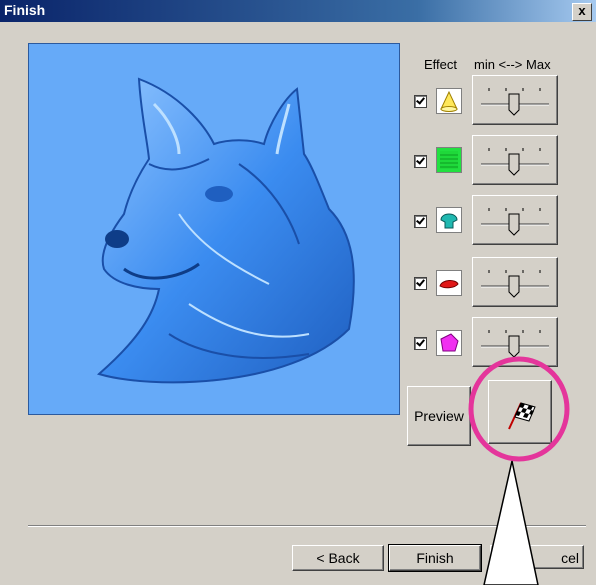 The height and width of the screenshot is (585, 596). Describe the element at coordinates (420, 221) in the screenshot. I see `effect-shape-checkbox` at that location.